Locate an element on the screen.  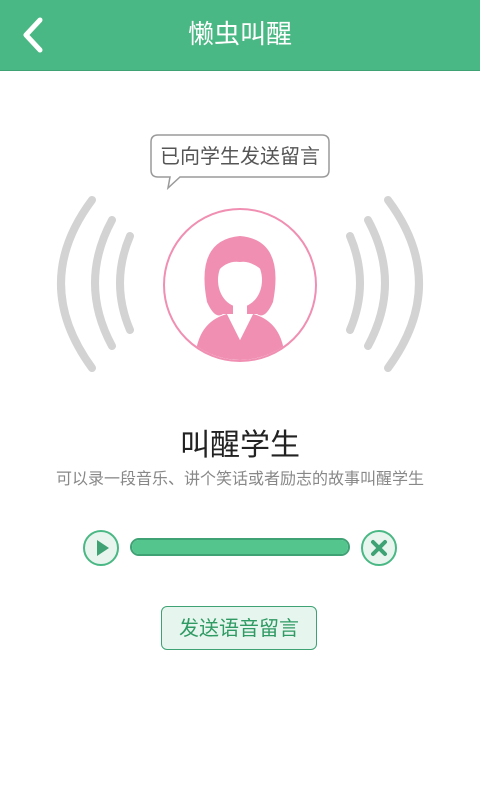
student-avatar is located at coordinates (240, 285).